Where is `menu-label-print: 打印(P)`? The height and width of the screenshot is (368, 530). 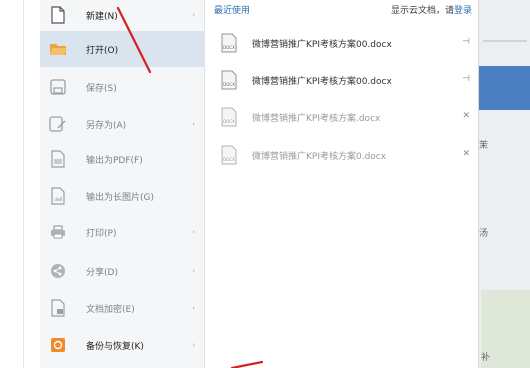 menu-label-print: 打印(P) is located at coordinates (101, 233).